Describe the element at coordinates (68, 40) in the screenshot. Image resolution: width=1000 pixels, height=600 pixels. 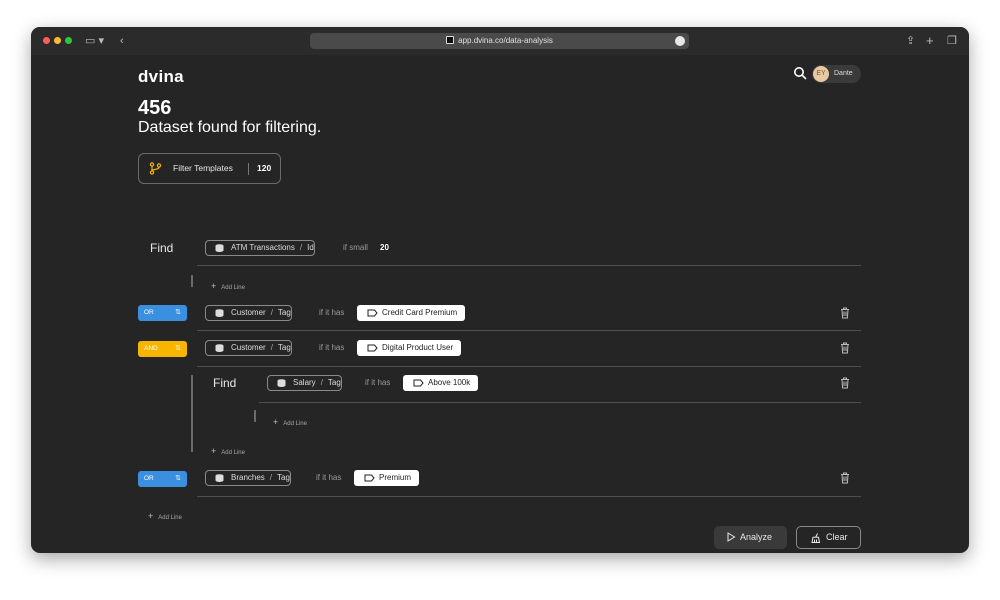
I see `zoom-window-button` at that location.